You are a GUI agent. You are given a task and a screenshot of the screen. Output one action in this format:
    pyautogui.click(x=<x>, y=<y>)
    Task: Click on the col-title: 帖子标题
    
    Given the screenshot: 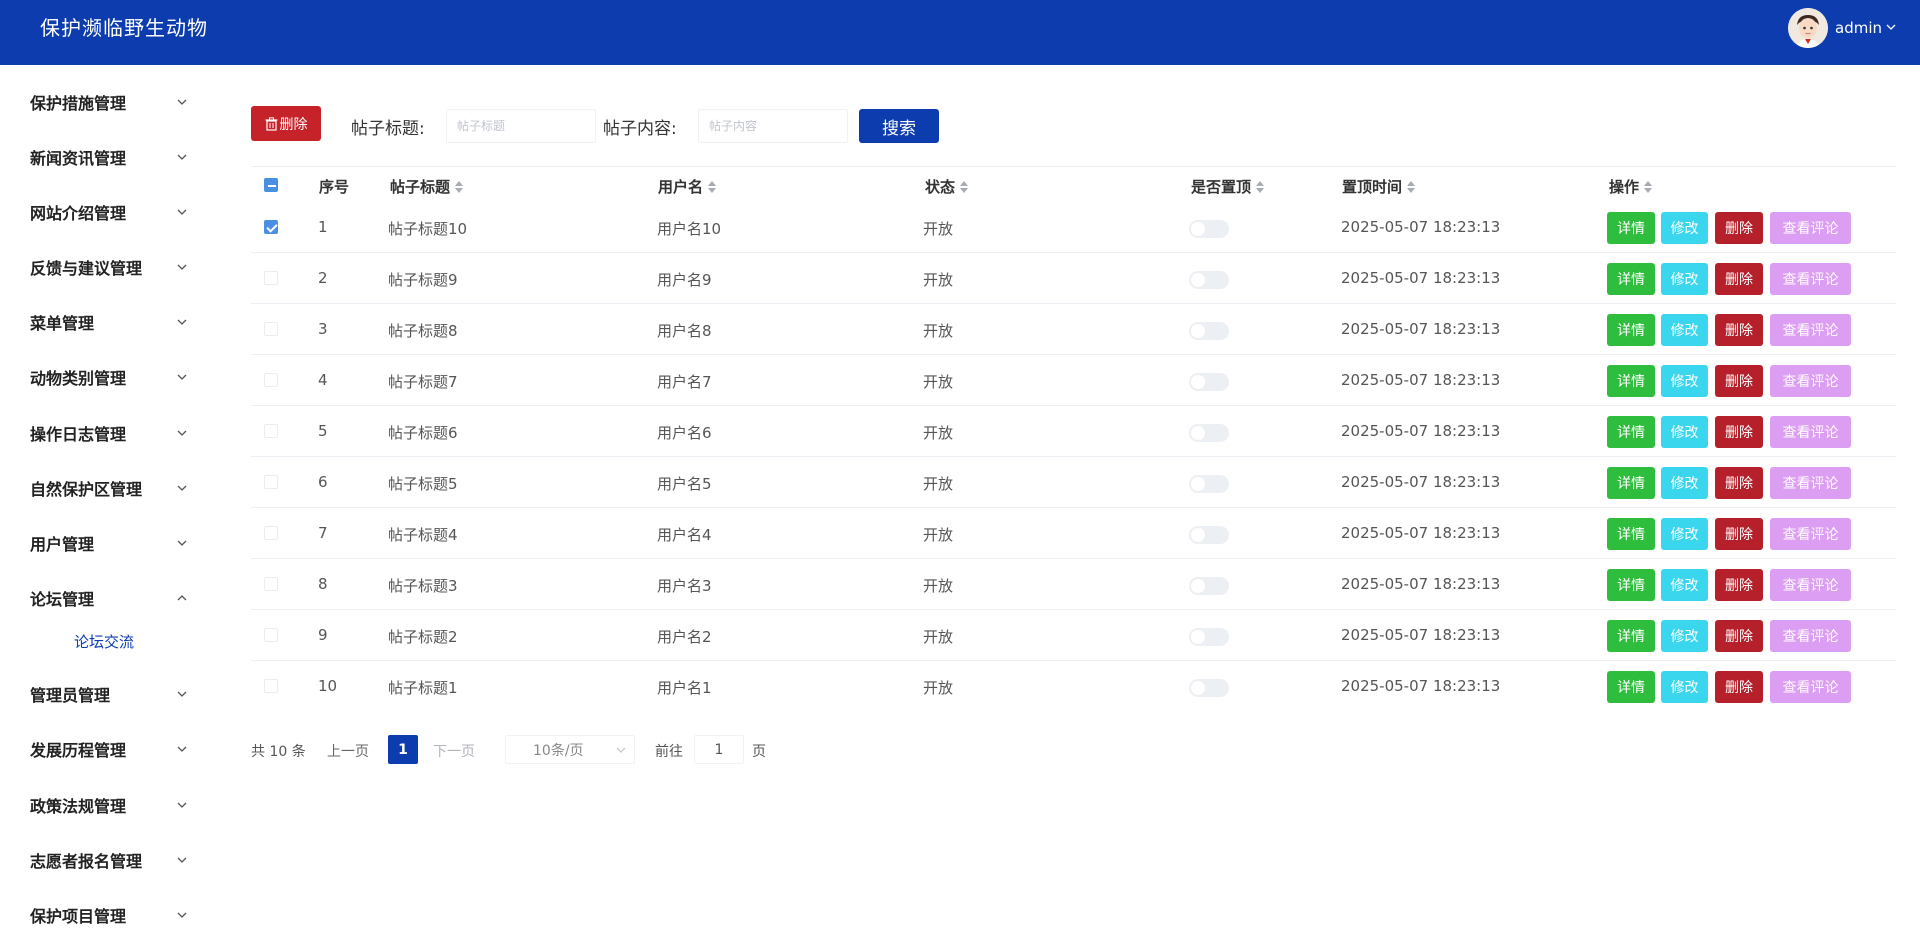 What is the action you would take?
    pyautogui.click(x=427, y=186)
    